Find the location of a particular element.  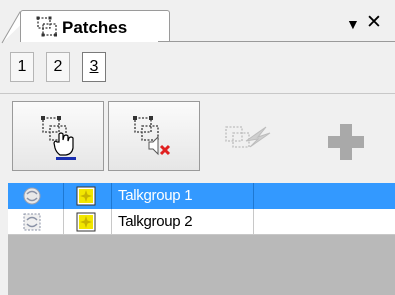

list-row: Talkgroup 1 is located at coordinates (201, 196).